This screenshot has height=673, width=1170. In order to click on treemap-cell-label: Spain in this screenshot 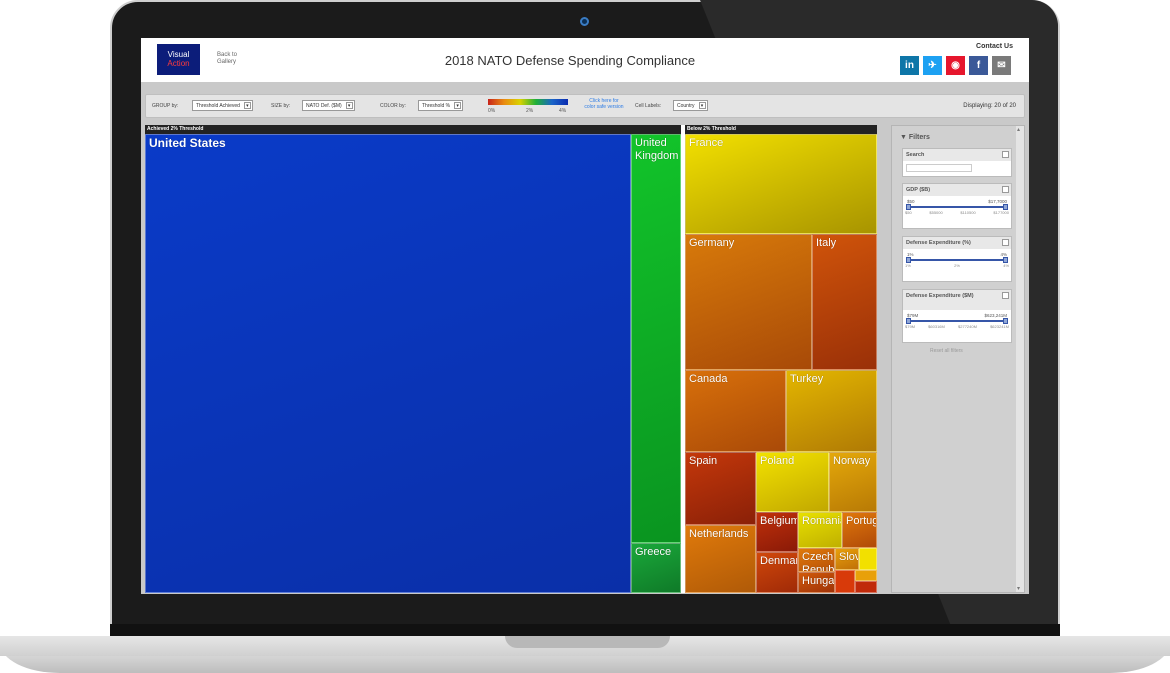, I will do `click(703, 461)`.